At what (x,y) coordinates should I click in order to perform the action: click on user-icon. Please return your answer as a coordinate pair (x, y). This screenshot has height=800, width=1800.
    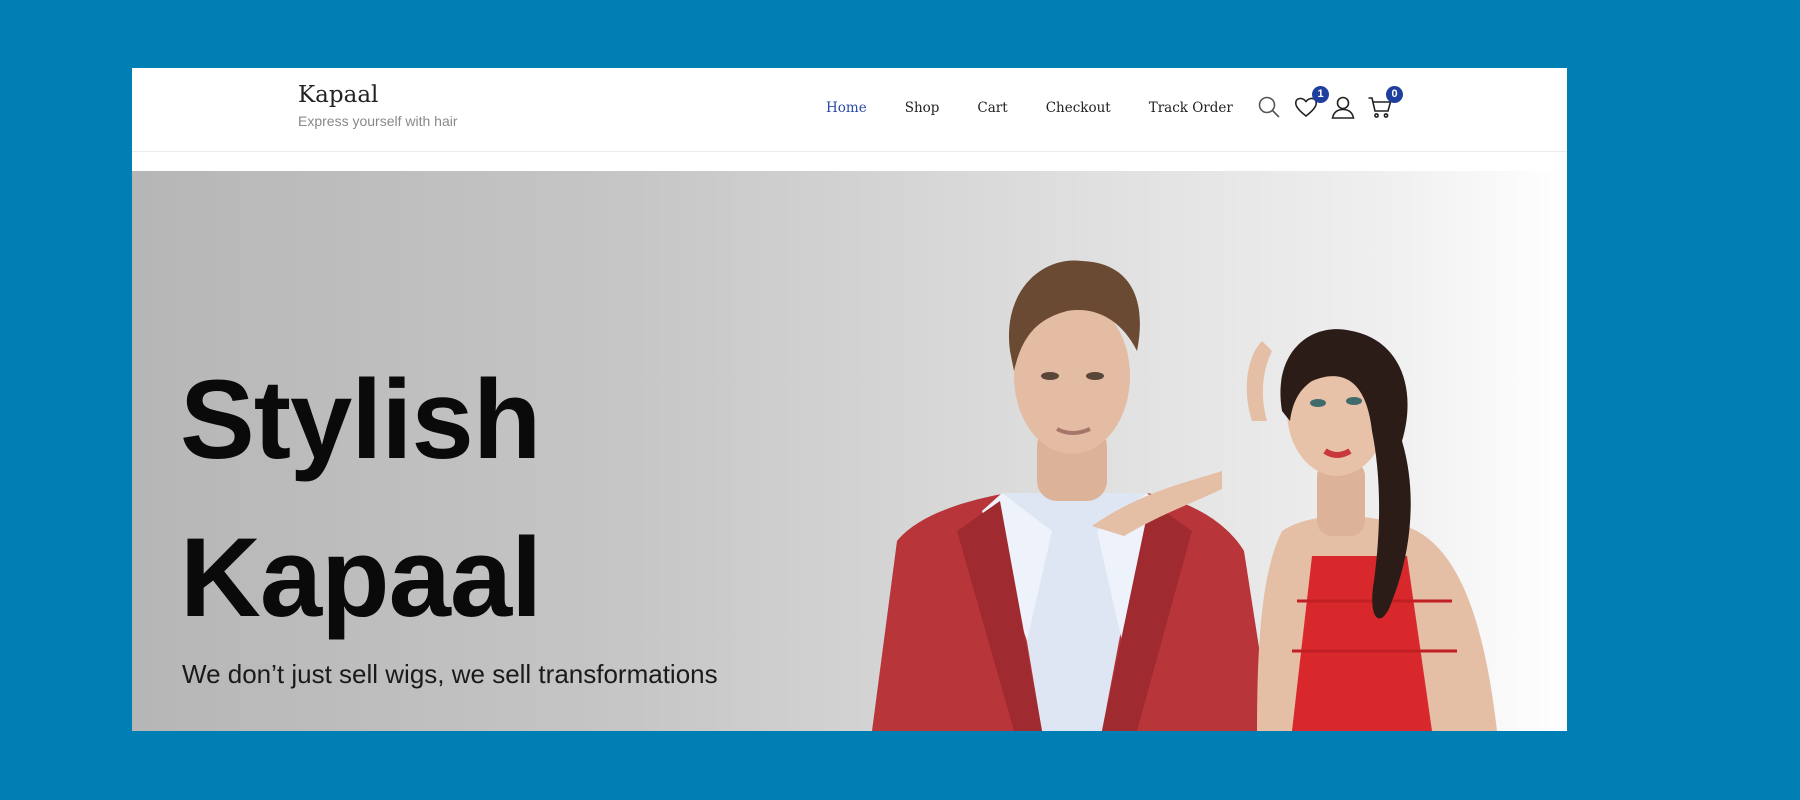
    Looking at the image, I should click on (1343, 107).